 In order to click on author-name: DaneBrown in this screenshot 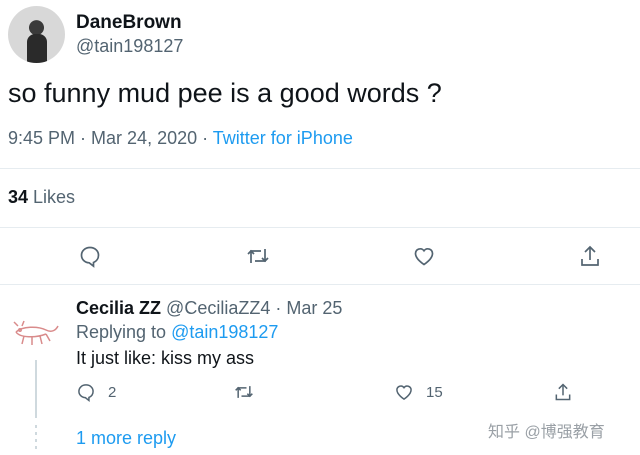, I will do `click(129, 23)`.